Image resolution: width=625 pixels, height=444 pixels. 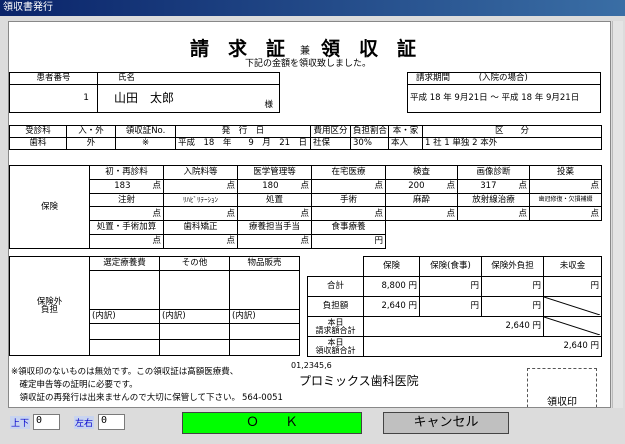 I want to click on period-value: 平成 18 年 9月21日 ～ 平成 18 年 9月21日, so click(x=504, y=98).